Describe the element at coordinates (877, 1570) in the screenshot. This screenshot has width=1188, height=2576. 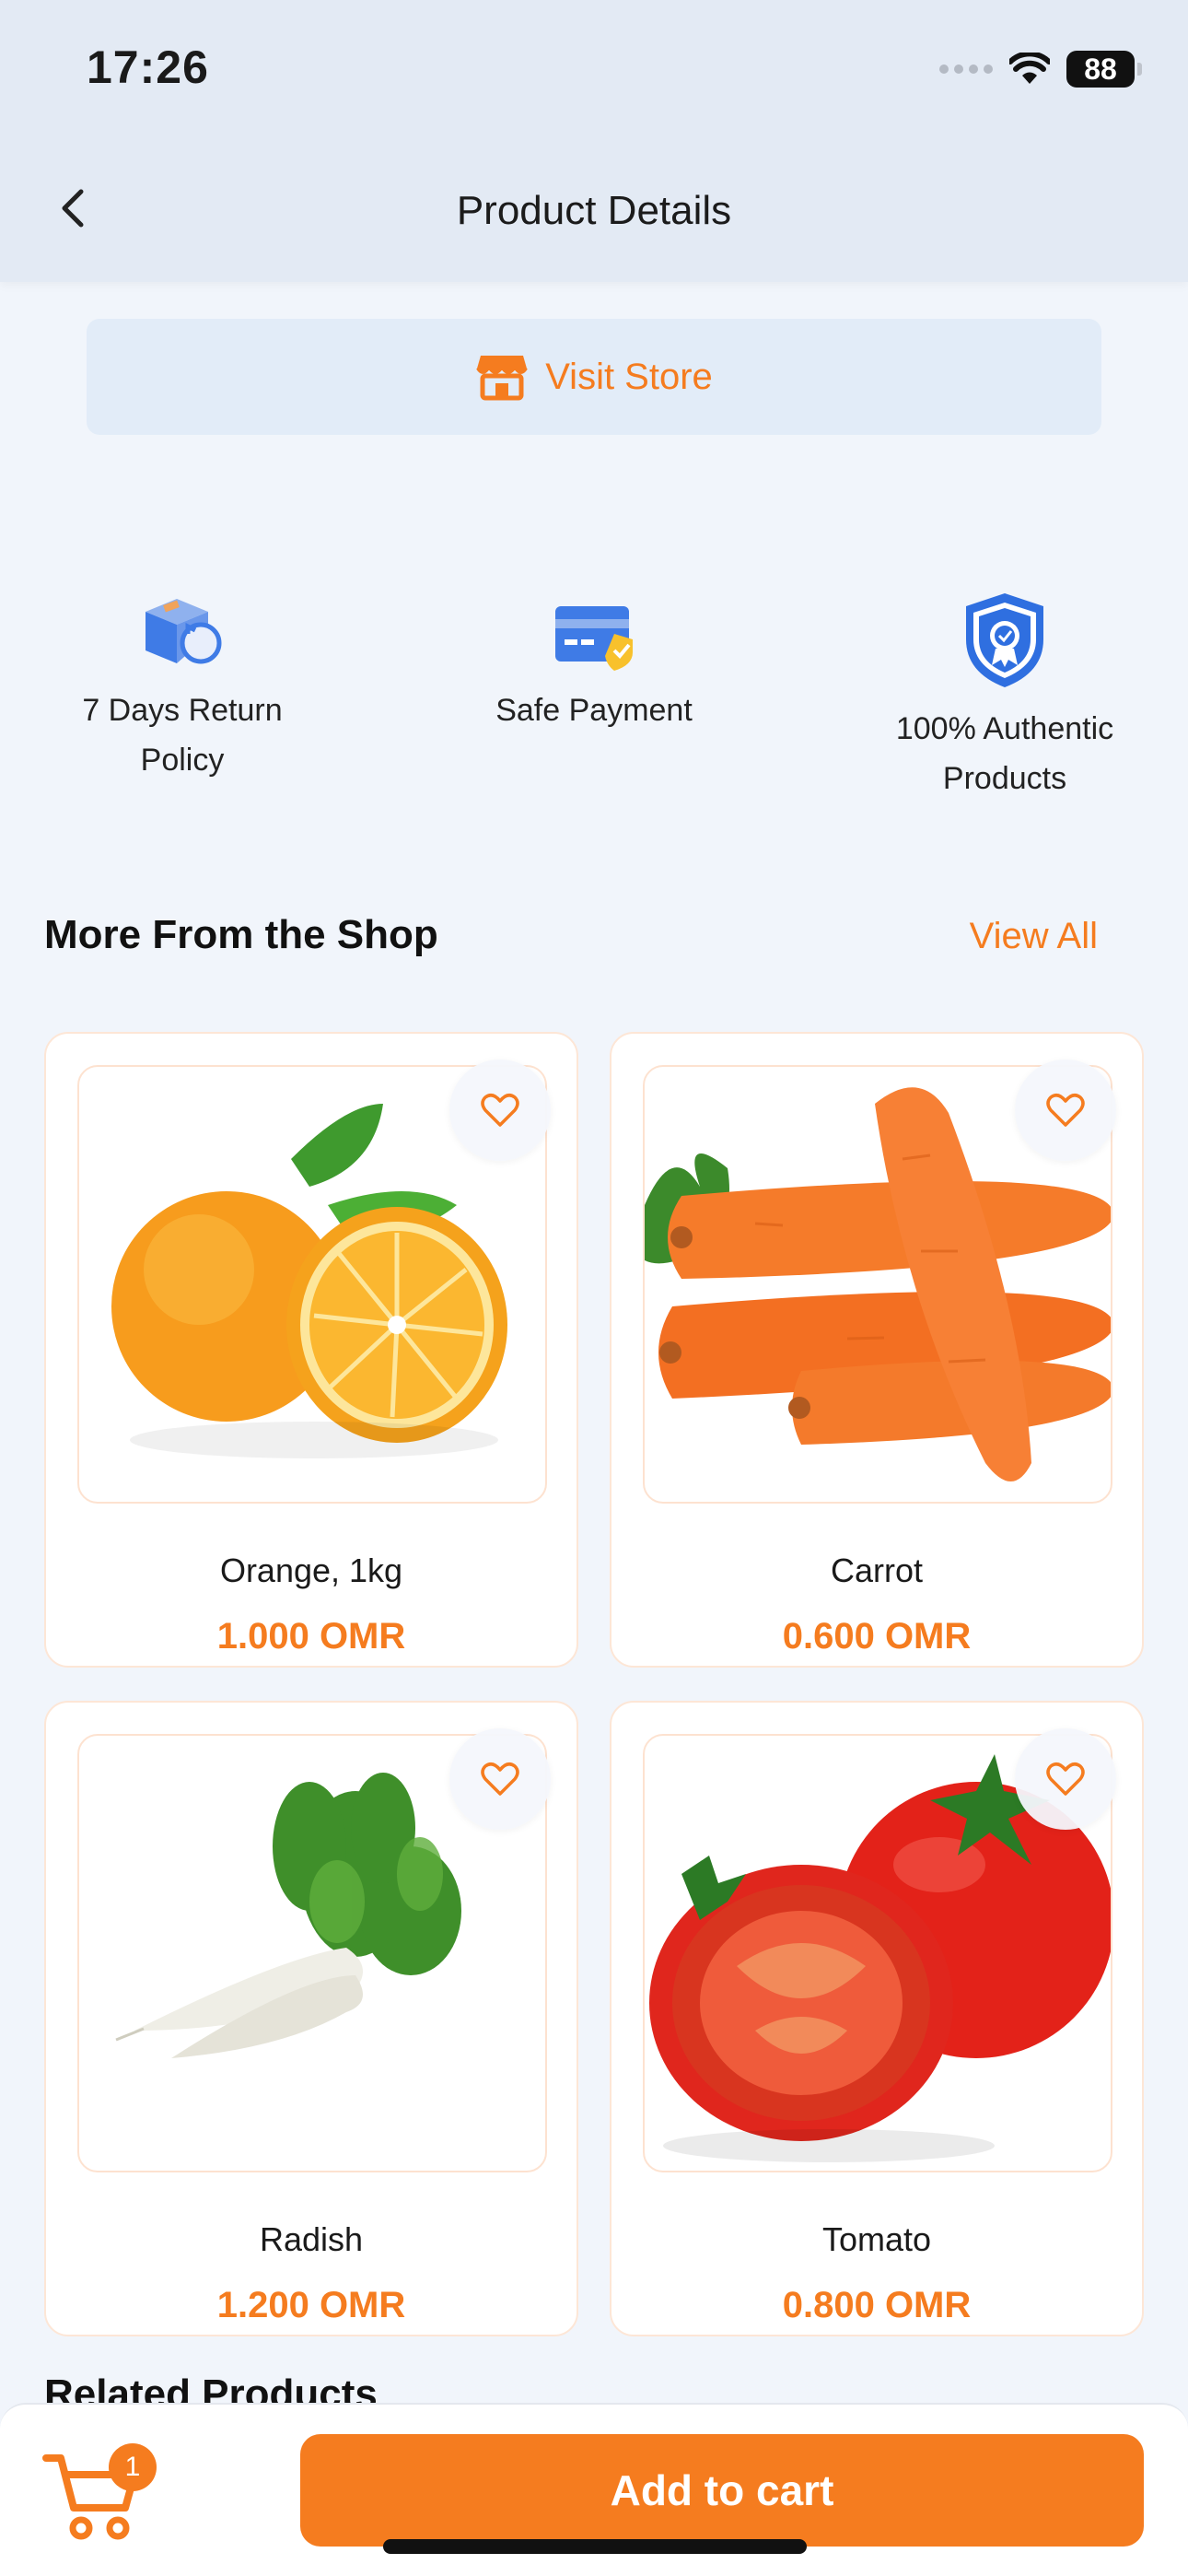
I see `product-name: Carrot` at that location.